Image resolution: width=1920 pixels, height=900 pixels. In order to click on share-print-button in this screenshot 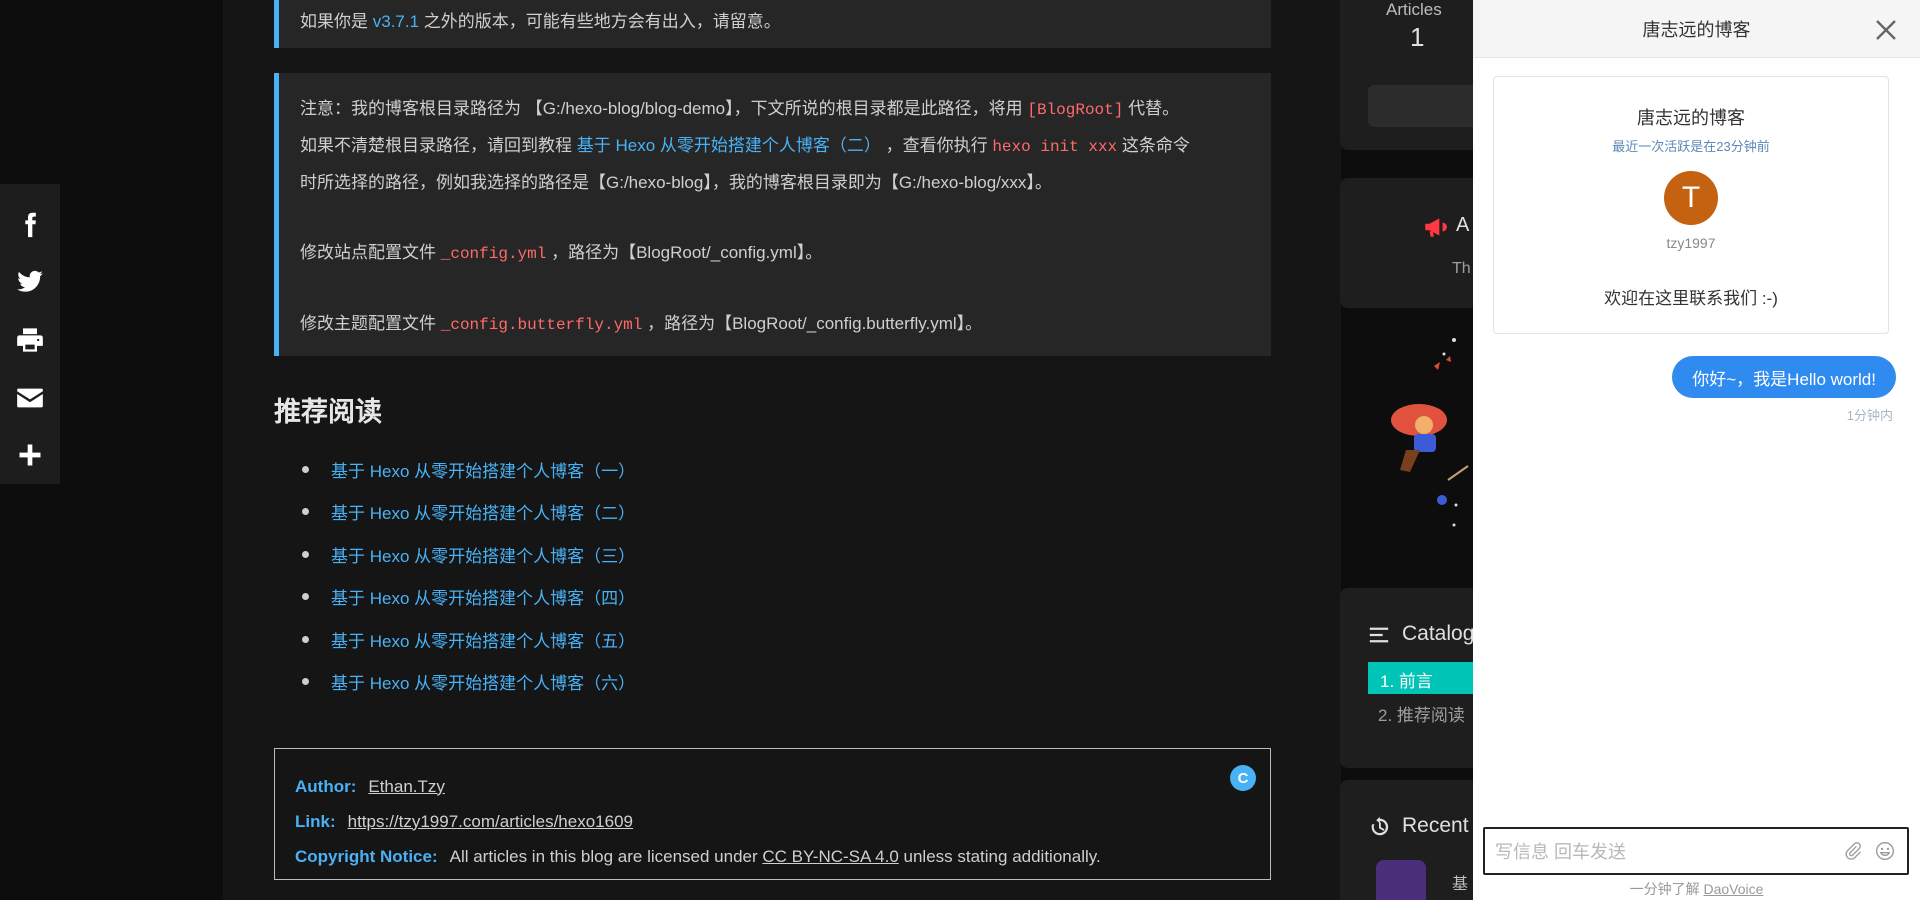, I will do `click(30, 340)`.